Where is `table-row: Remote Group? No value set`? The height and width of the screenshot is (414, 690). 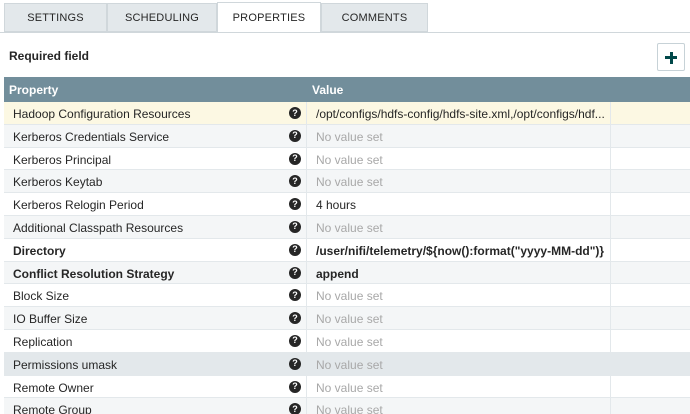
table-row: Remote Group? No value set is located at coordinates (347, 406).